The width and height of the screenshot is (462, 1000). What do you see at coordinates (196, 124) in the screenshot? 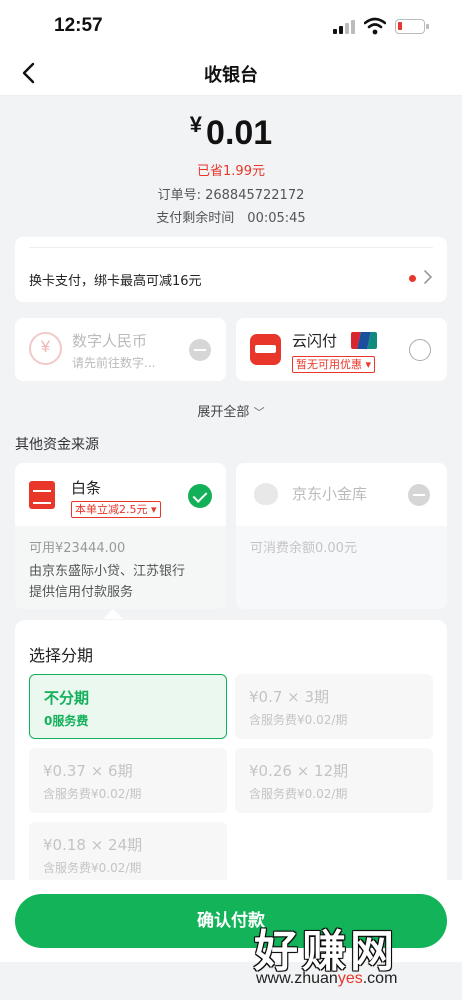
I see `currency-symbol: ¥` at bounding box center [196, 124].